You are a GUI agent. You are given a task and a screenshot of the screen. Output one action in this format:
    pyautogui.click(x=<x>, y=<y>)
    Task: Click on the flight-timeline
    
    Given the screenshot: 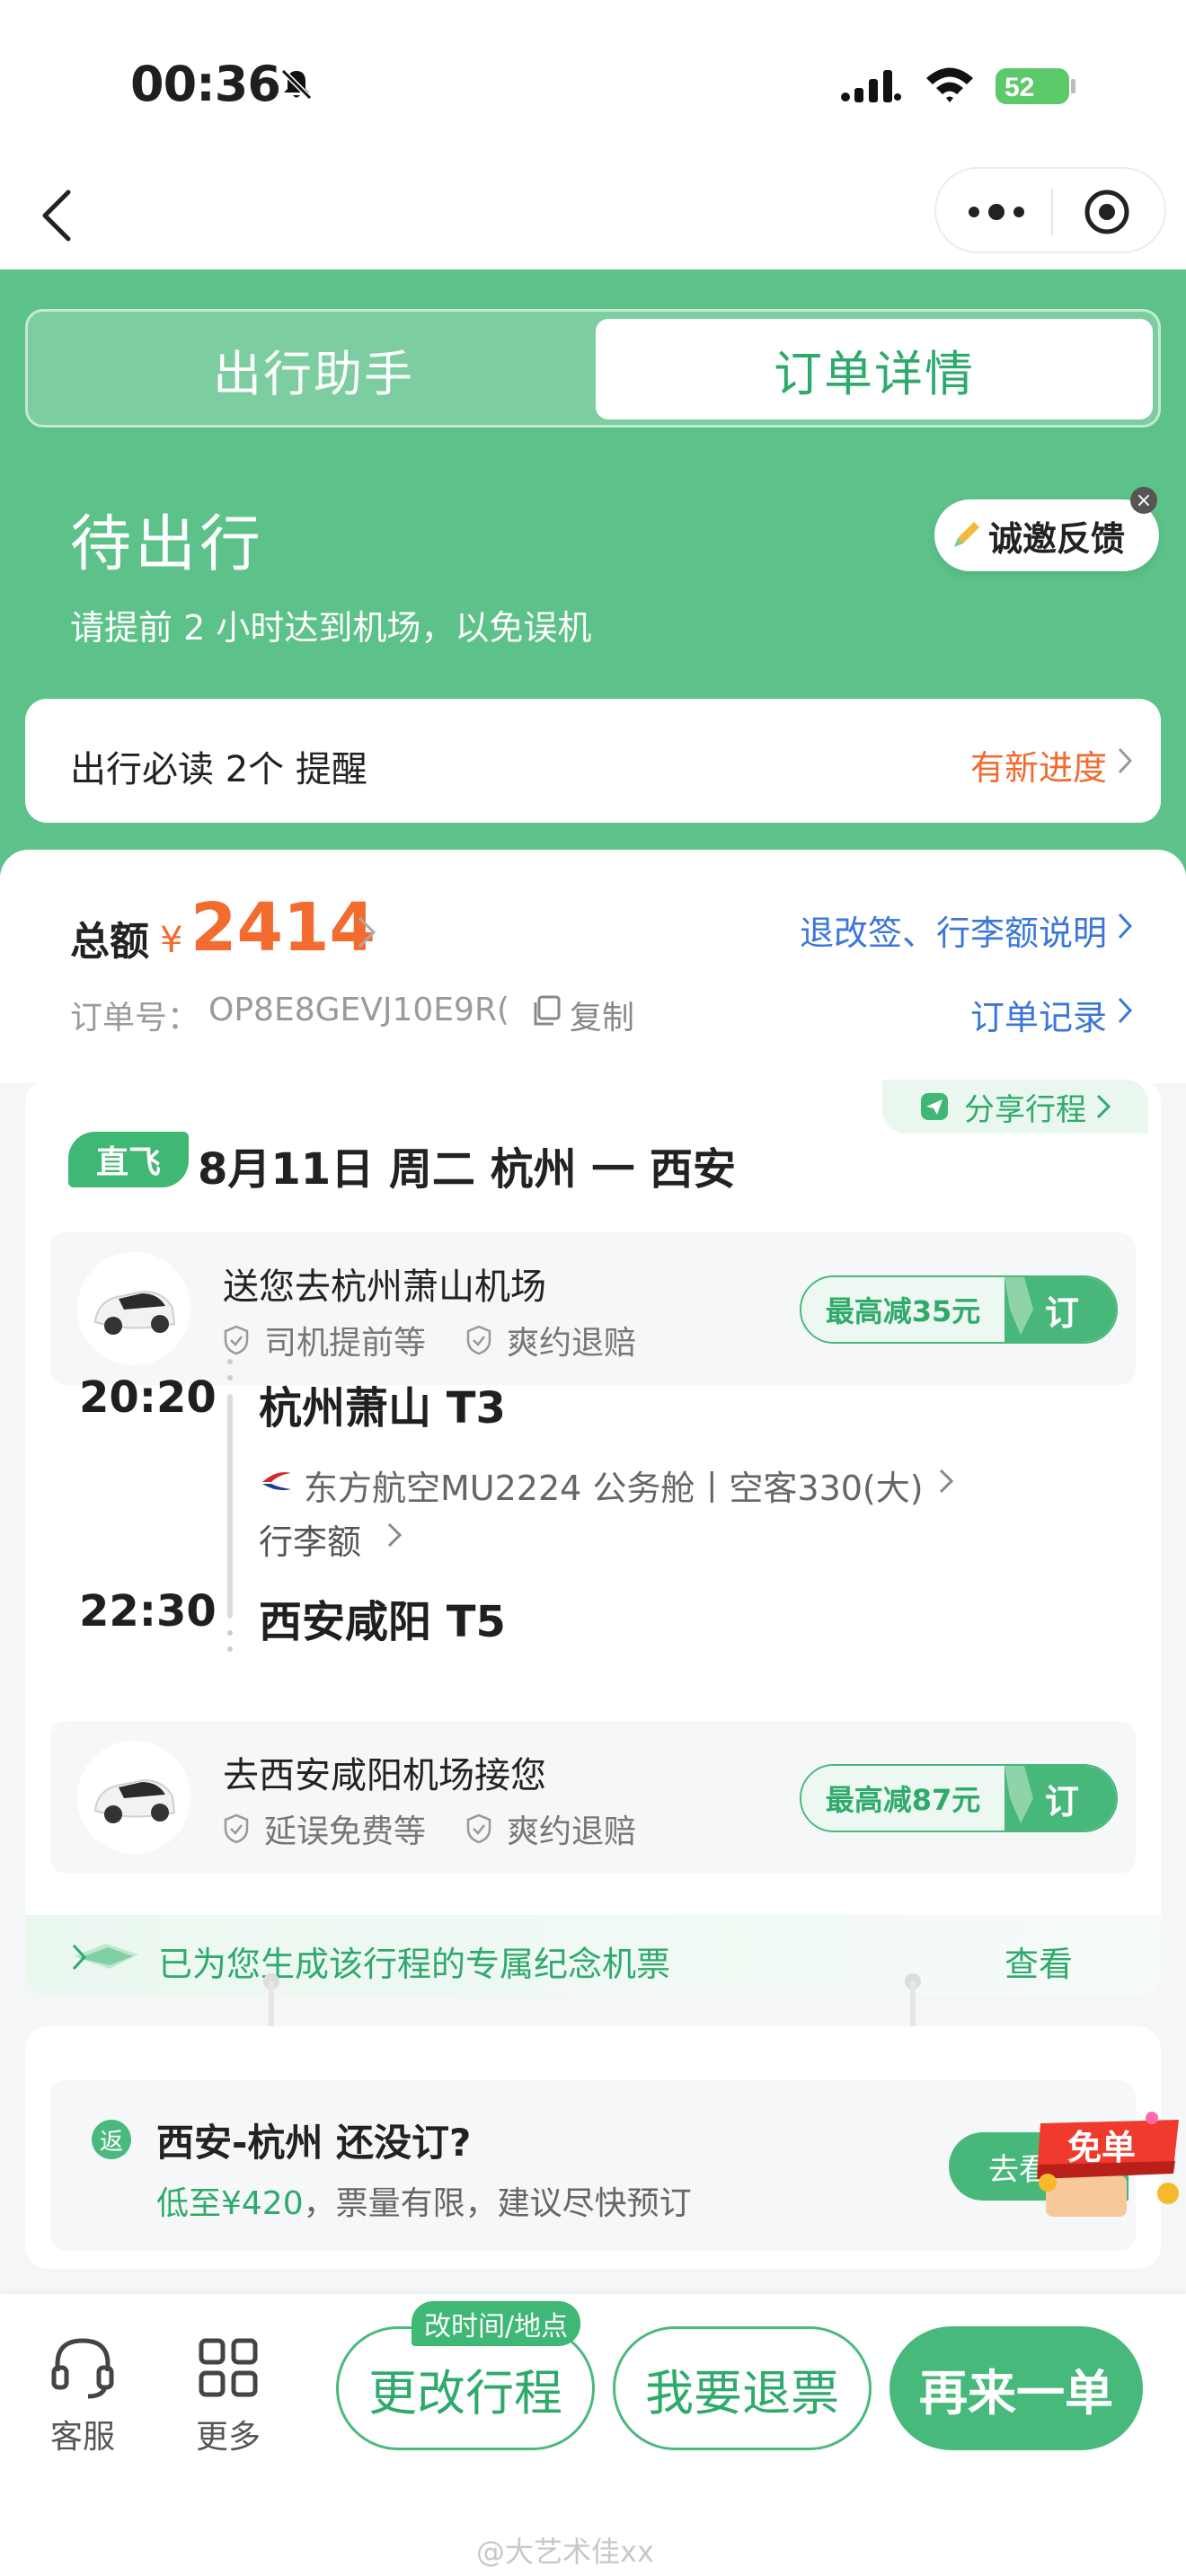 What is the action you would take?
    pyautogui.click(x=230, y=1505)
    